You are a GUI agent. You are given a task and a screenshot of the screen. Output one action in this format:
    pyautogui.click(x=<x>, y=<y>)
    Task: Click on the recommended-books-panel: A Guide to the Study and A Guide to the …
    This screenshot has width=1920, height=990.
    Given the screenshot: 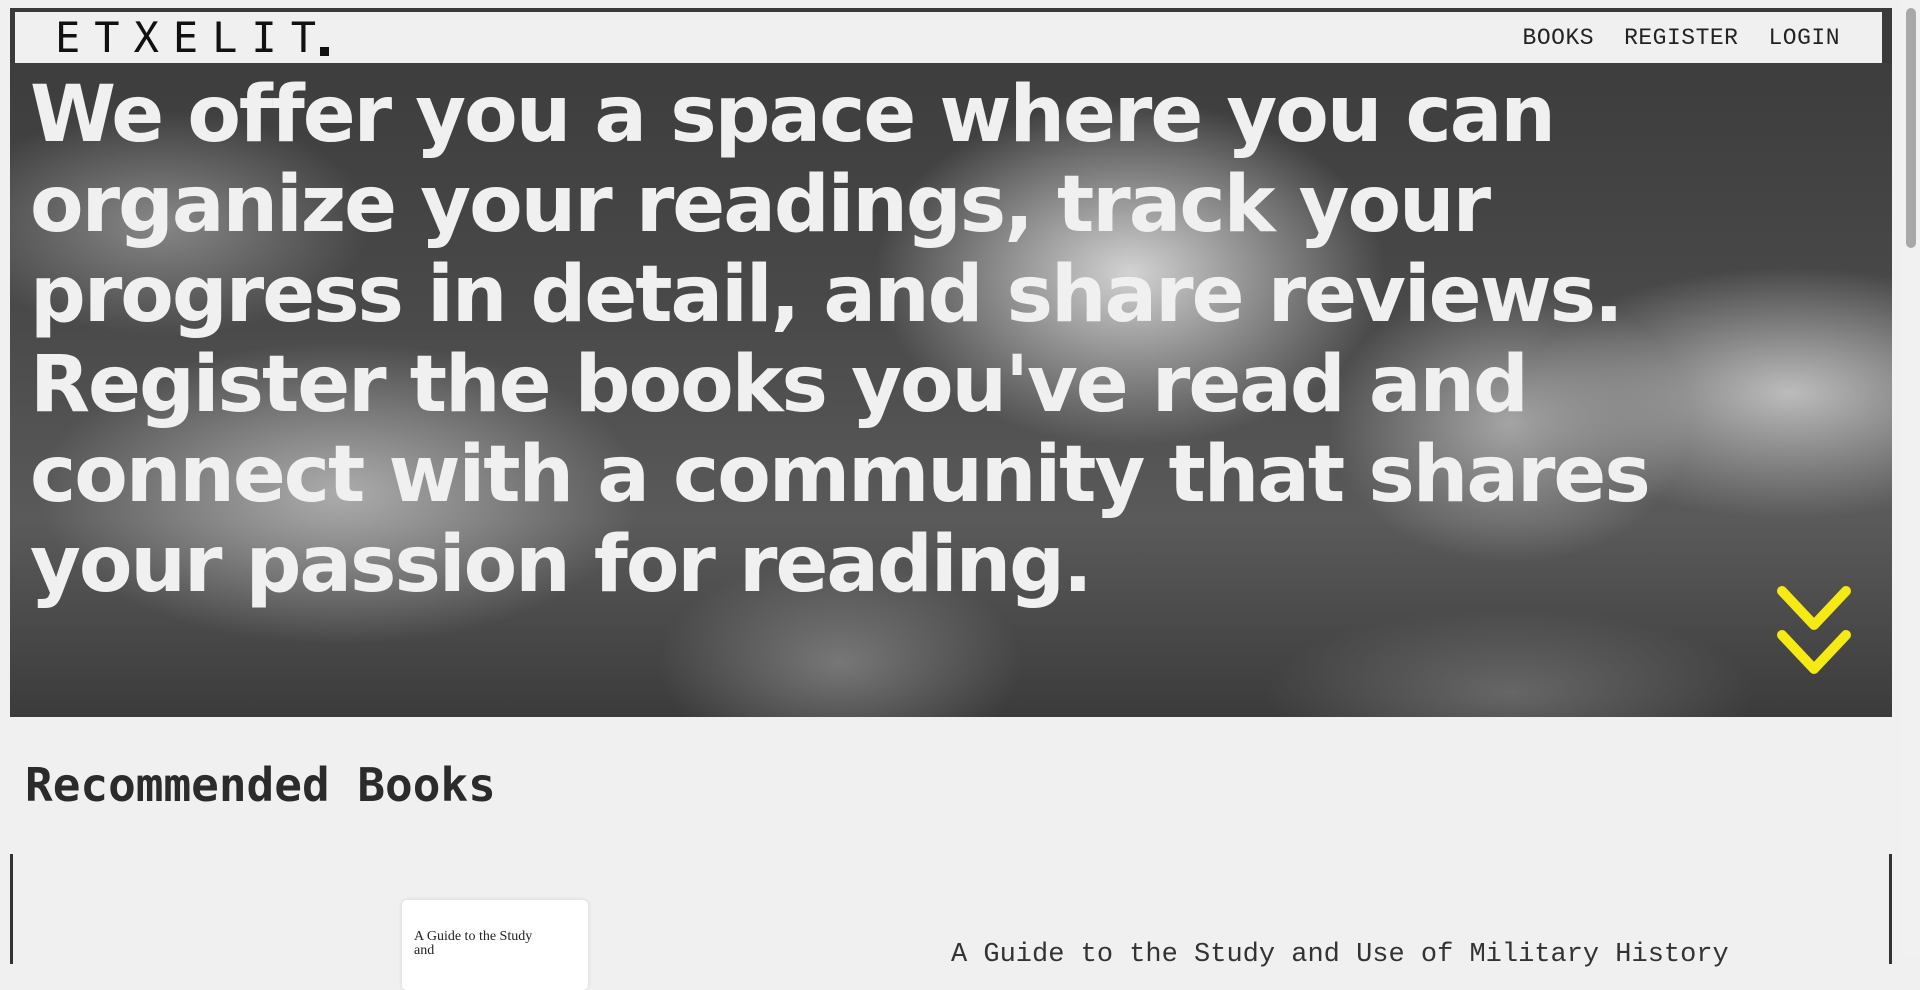 What is the action you would take?
    pyautogui.click(x=951, y=922)
    